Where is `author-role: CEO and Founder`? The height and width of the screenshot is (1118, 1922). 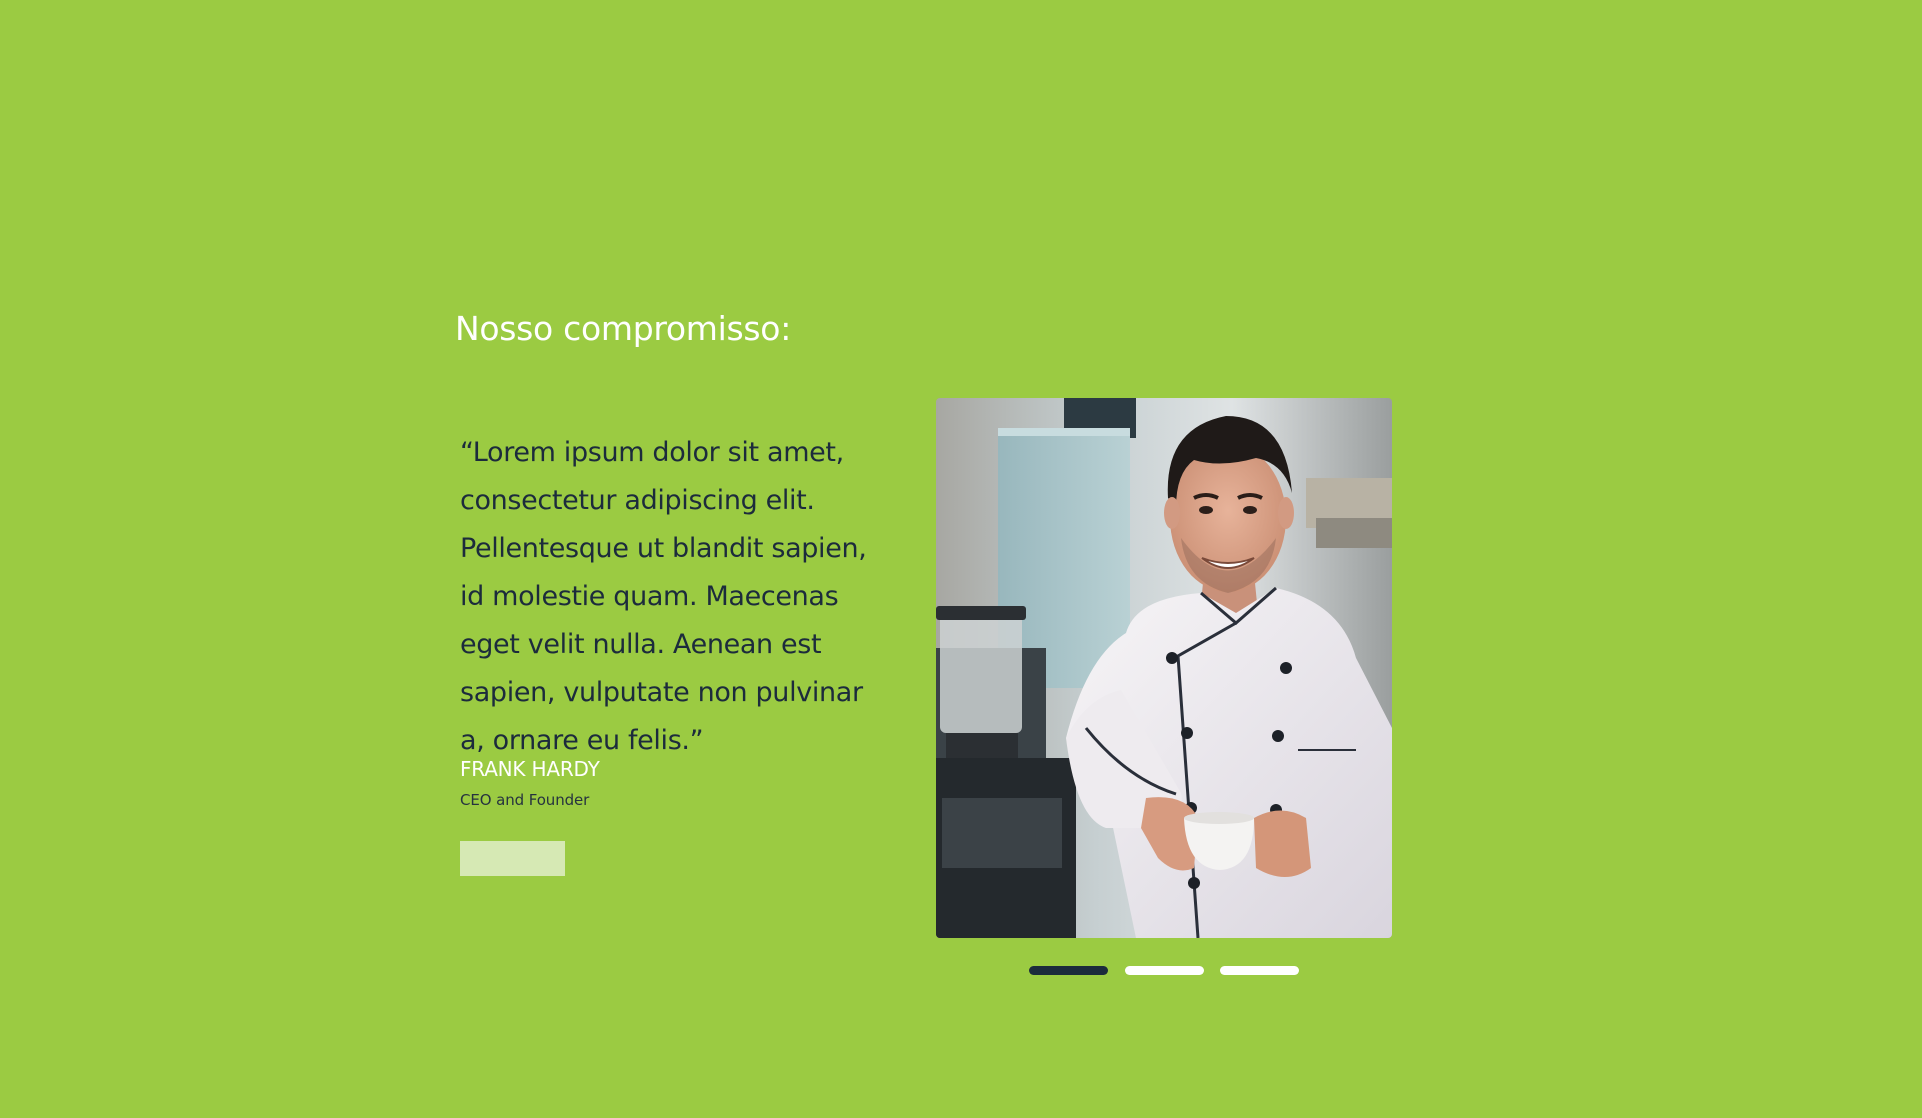 author-role: CEO and Founder is located at coordinates (525, 800).